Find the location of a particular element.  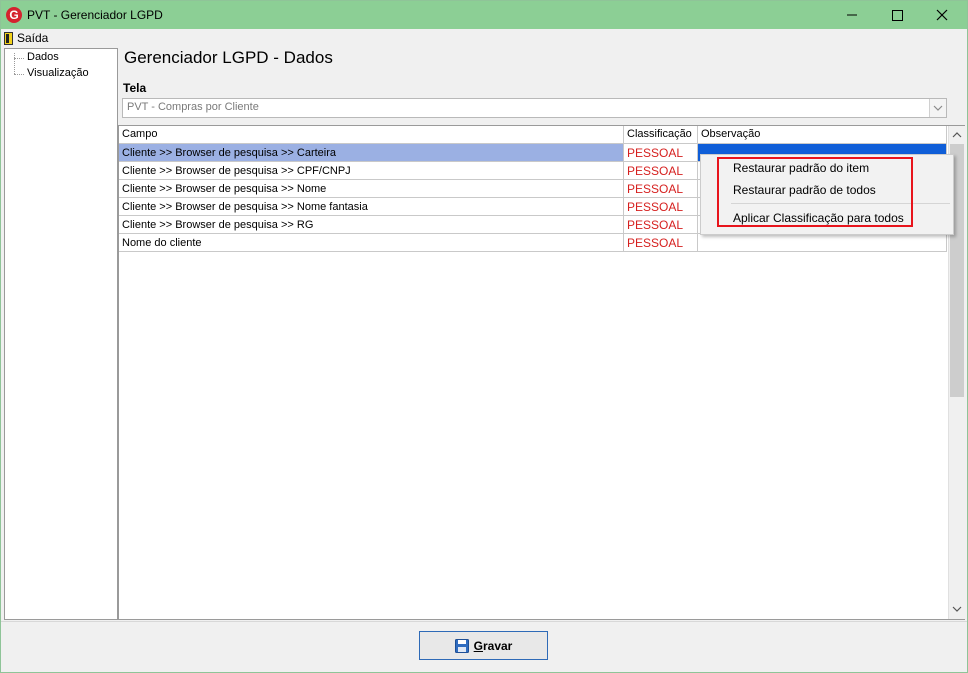

title-bar: G PVT - Gerenciador LGPD is located at coordinates (484, 15).